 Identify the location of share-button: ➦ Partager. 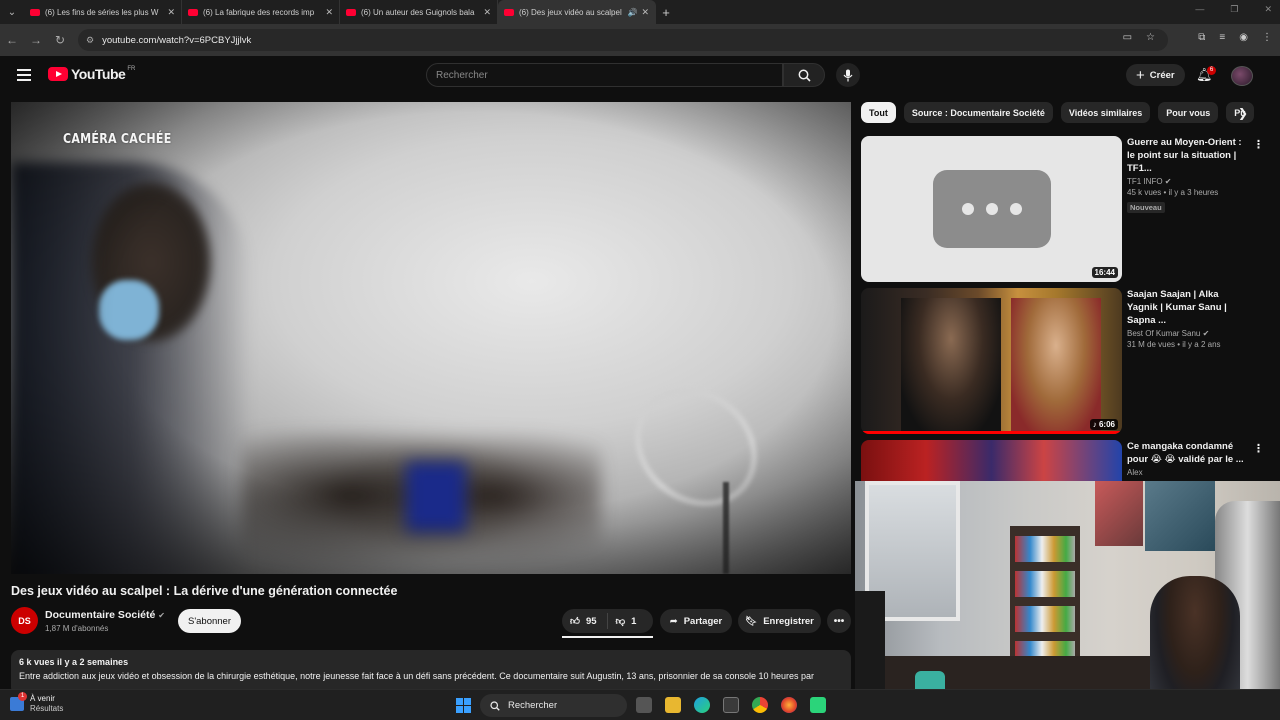
(696, 621).